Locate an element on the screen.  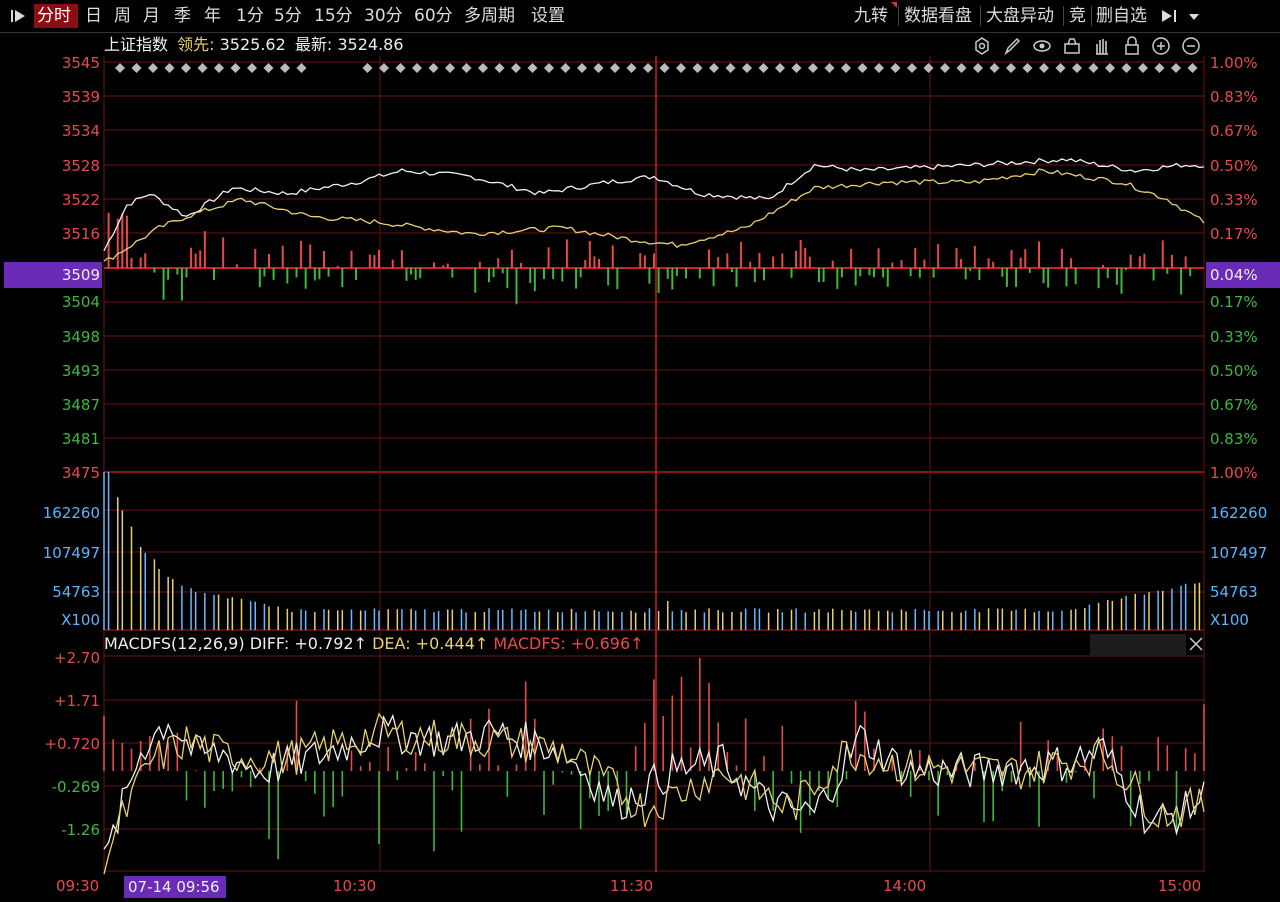
eye-icon is located at coordinates (1042, 46).